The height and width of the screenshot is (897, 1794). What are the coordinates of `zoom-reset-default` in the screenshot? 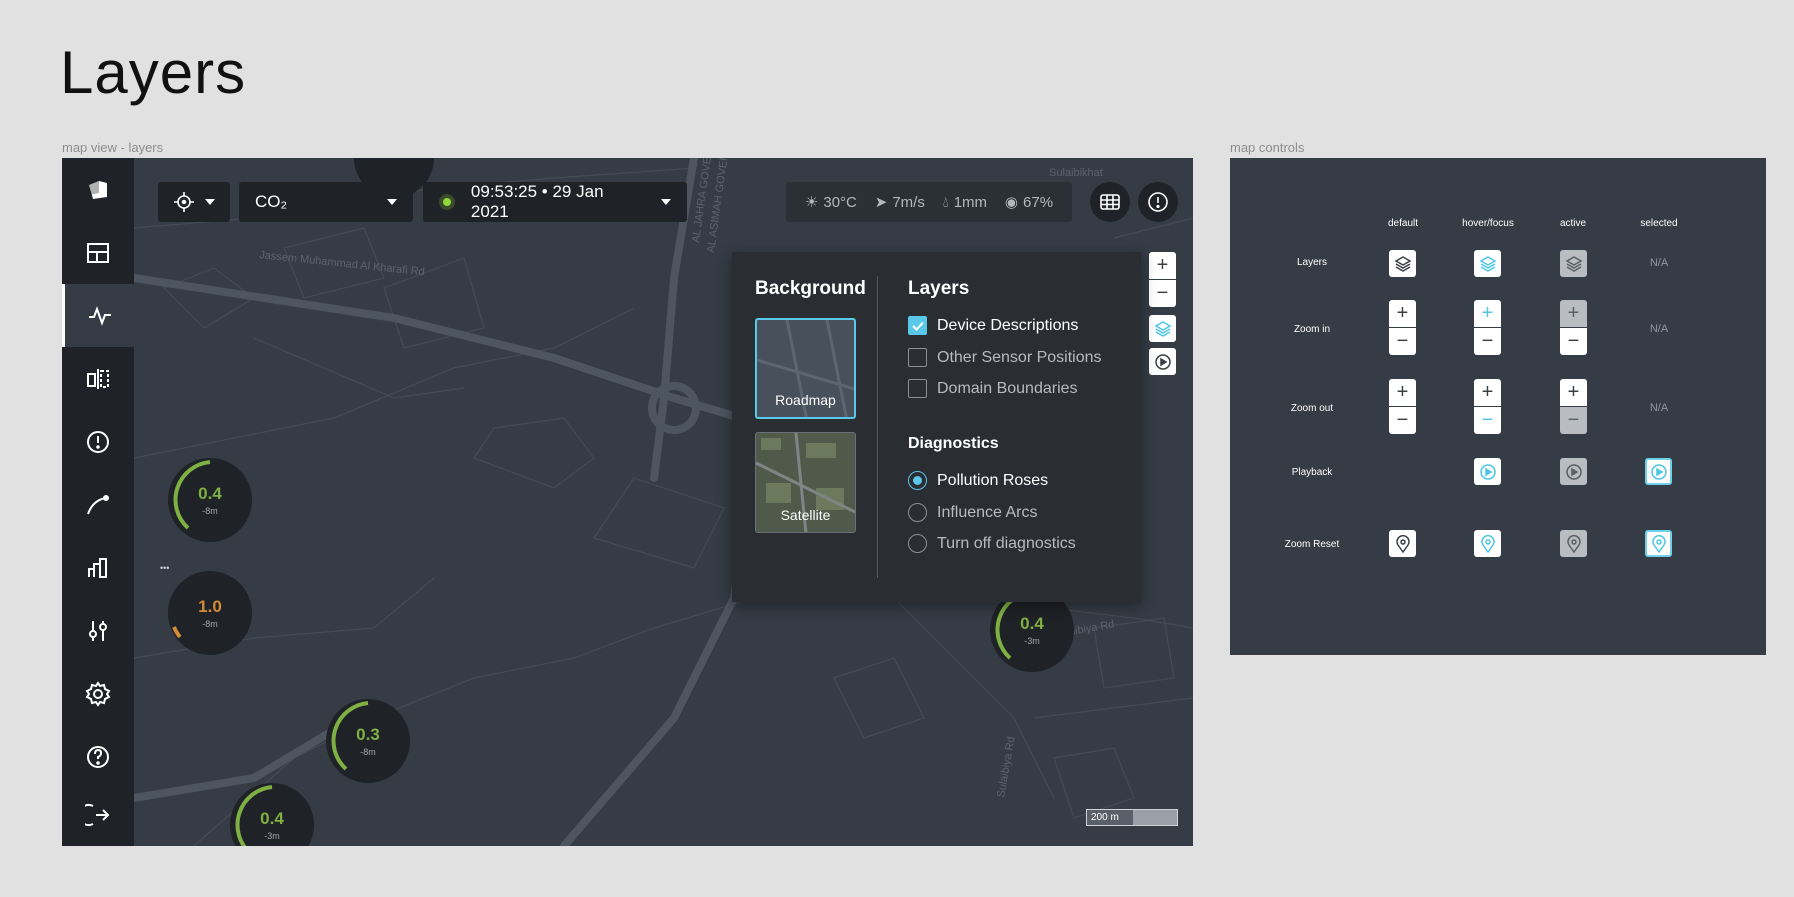 It's located at (1402, 543).